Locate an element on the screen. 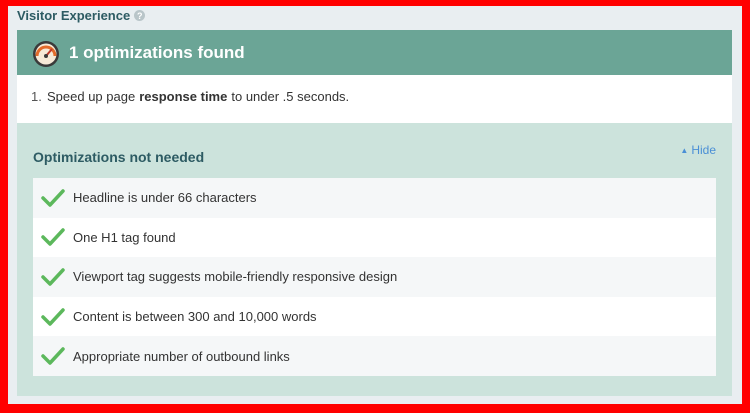 This screenshot has height=413, width=750. gauge-icon is located at coordinates (46, 53).